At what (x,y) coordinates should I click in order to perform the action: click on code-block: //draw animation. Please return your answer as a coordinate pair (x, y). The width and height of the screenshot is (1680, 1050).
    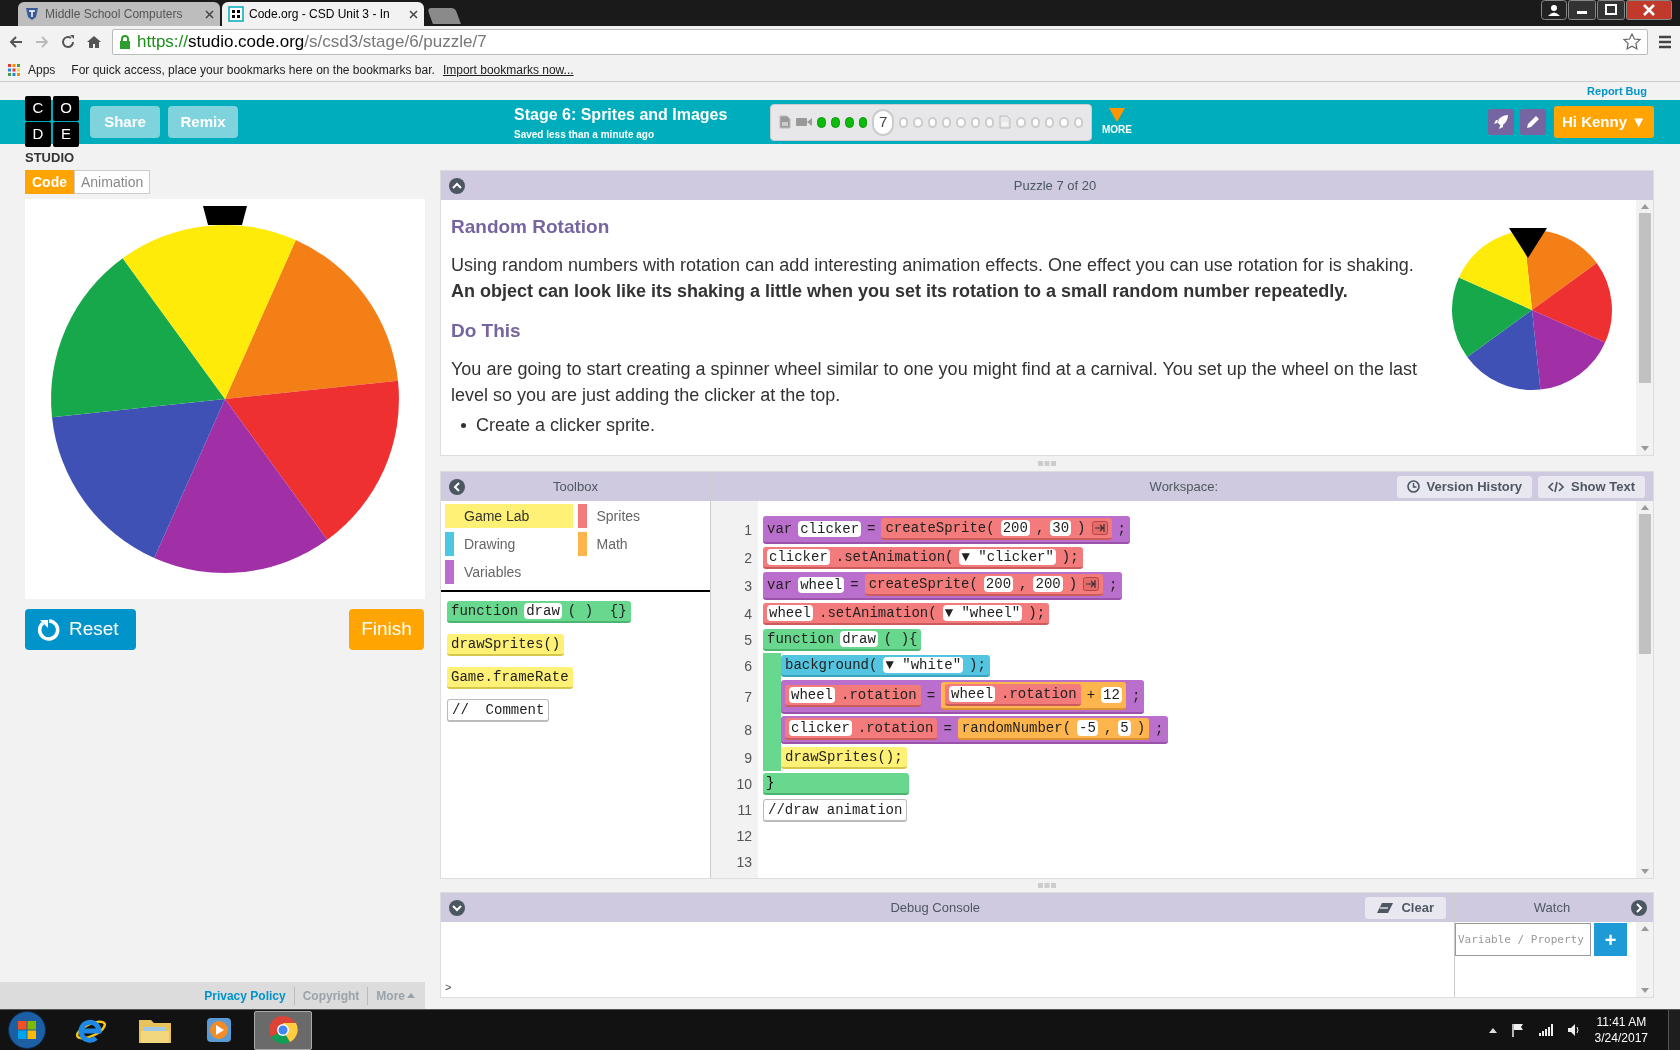
    Looking at the image, I should click on (835, 810).